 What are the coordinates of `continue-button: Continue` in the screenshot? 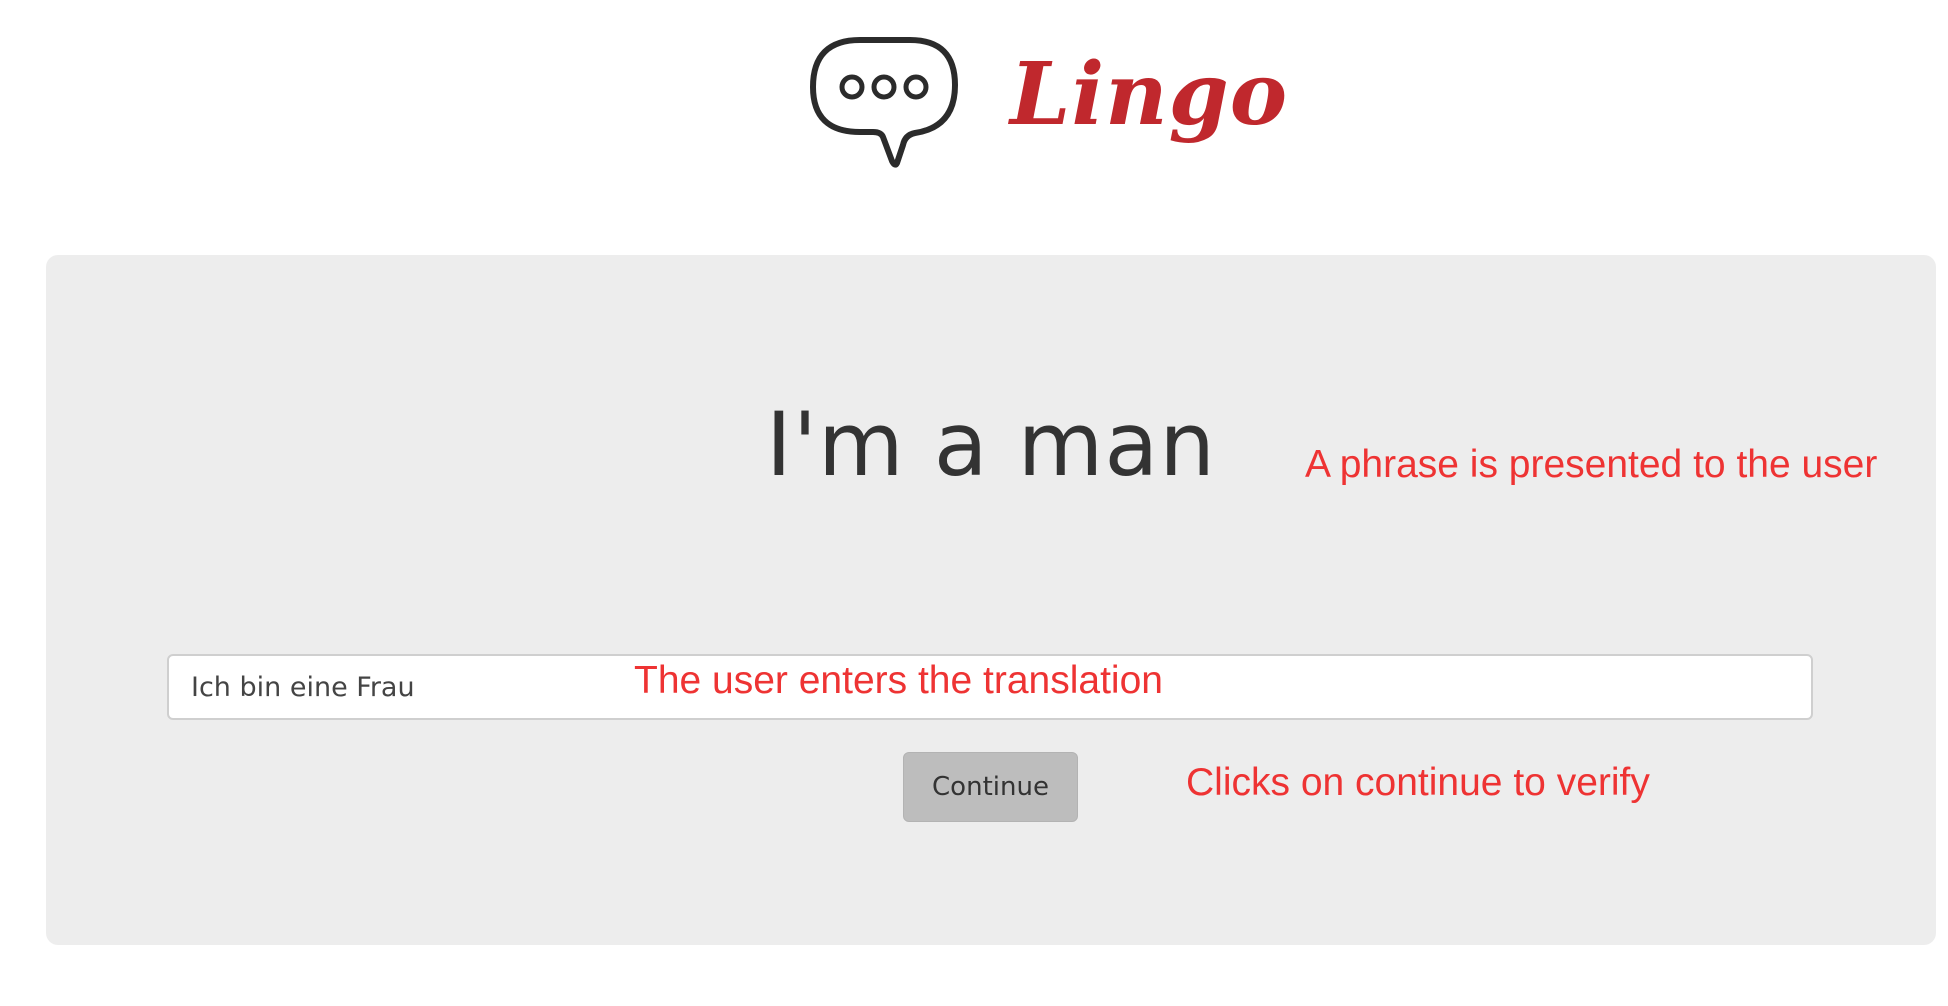 It's located at (990, 787).